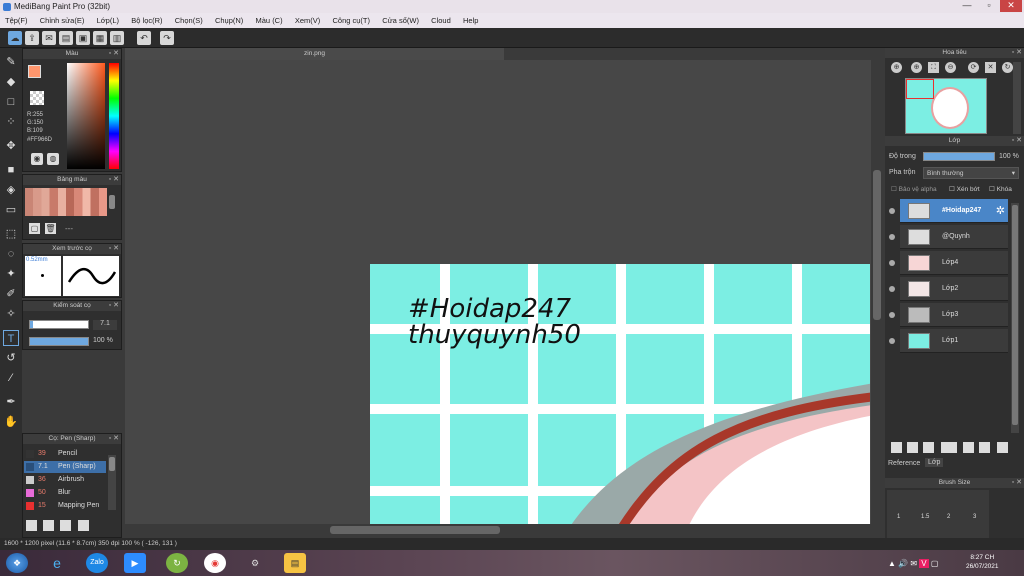  Describe the element at coordinates (11, 294) in the screenshot. I see `select-pen-icon: ✐` at that location.